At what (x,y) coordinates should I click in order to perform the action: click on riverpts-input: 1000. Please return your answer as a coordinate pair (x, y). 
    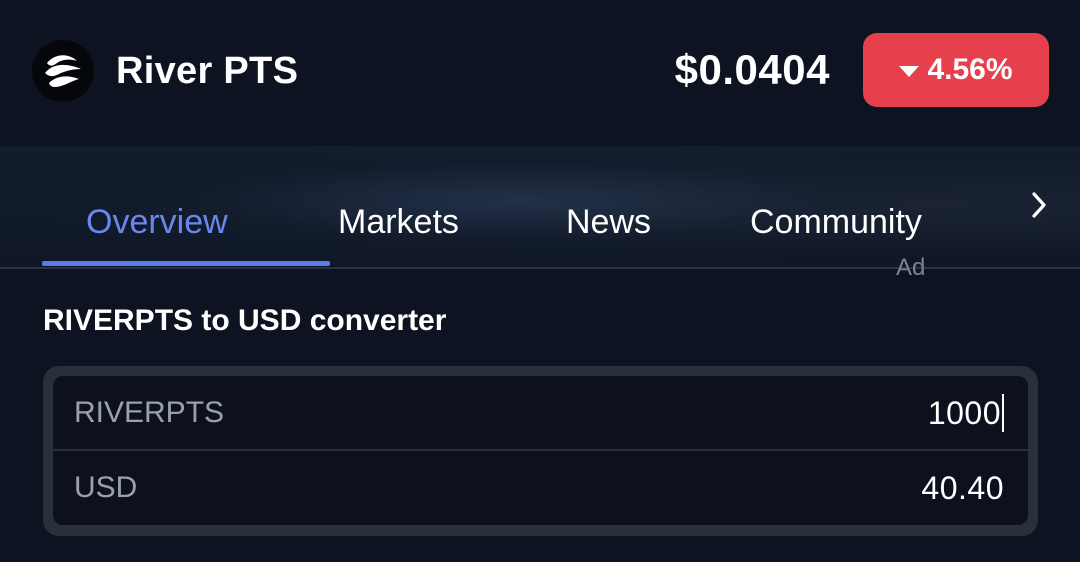
    Looking at the image, I should click on (966, 413).